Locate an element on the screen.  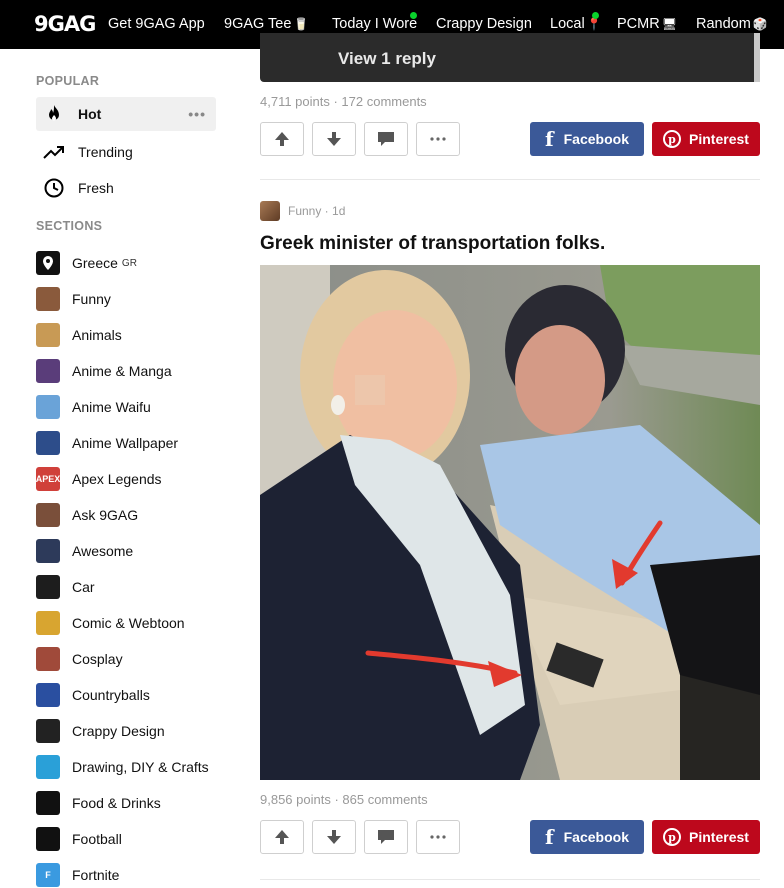
sidebar-item-label: Animals is located at coordinates (97, 335).